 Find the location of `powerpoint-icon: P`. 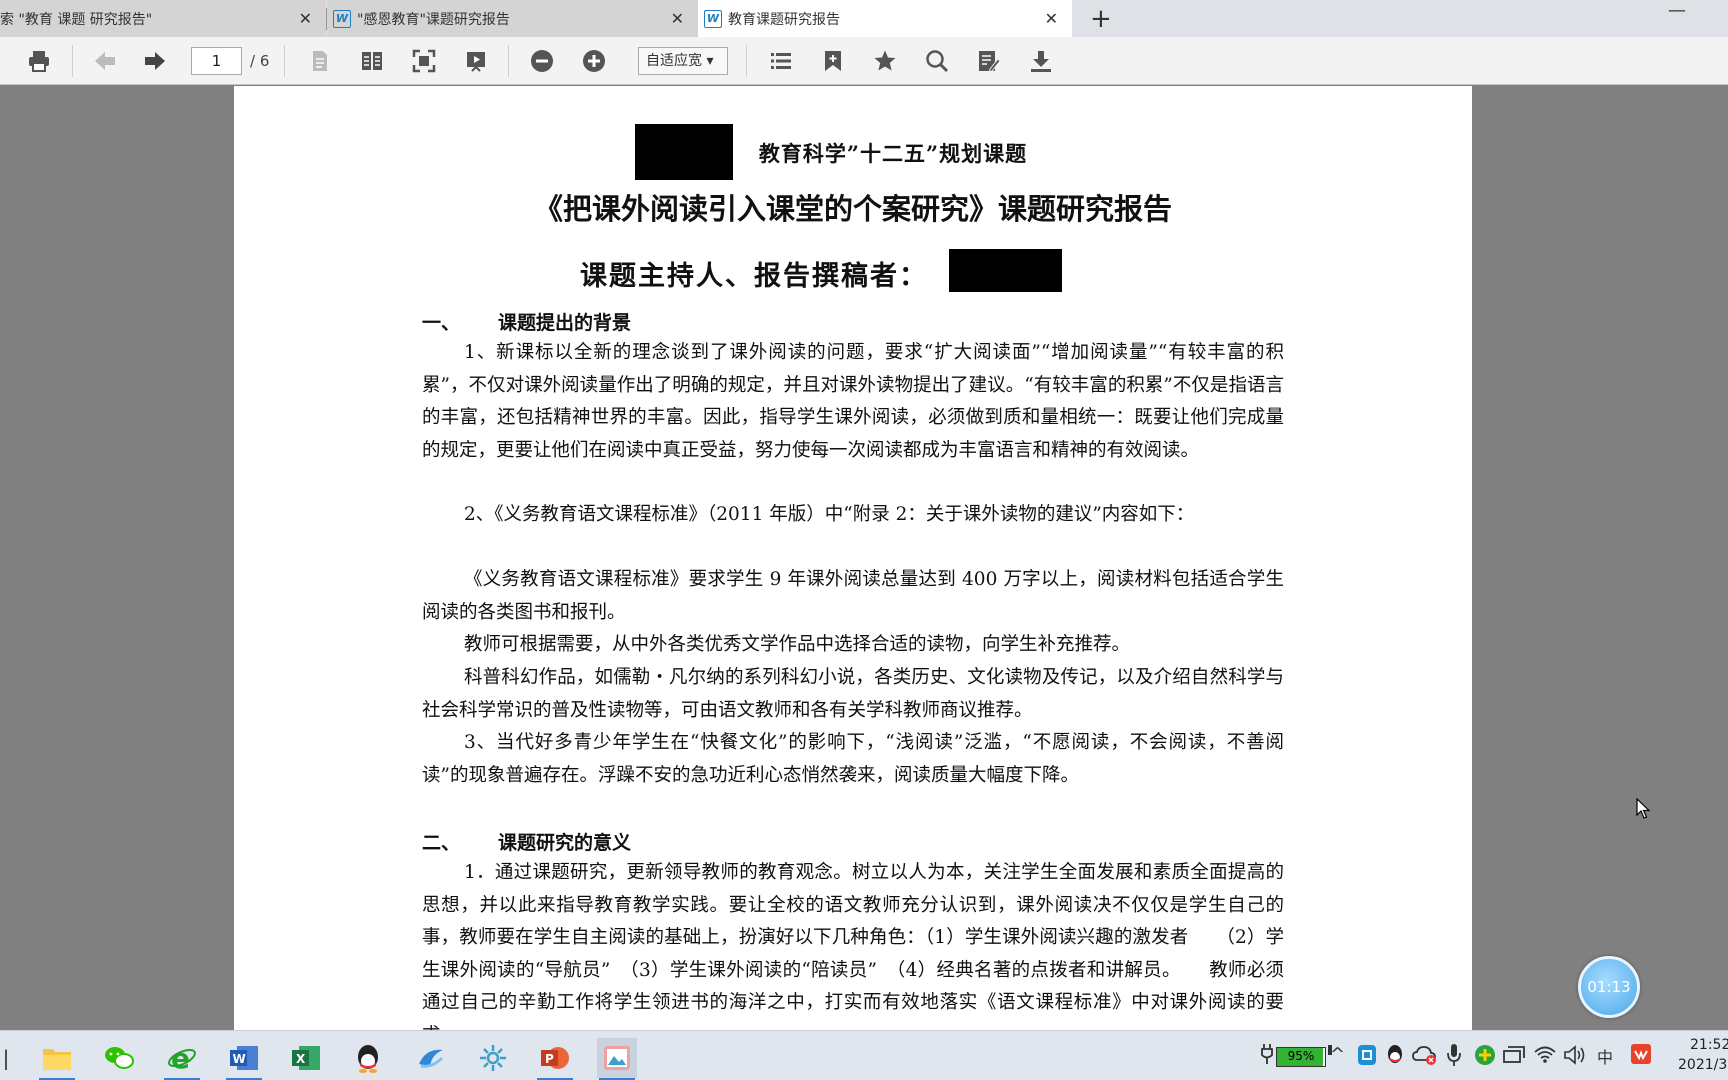

powerpoint-icon: P is located at coordinates (555, 1058).